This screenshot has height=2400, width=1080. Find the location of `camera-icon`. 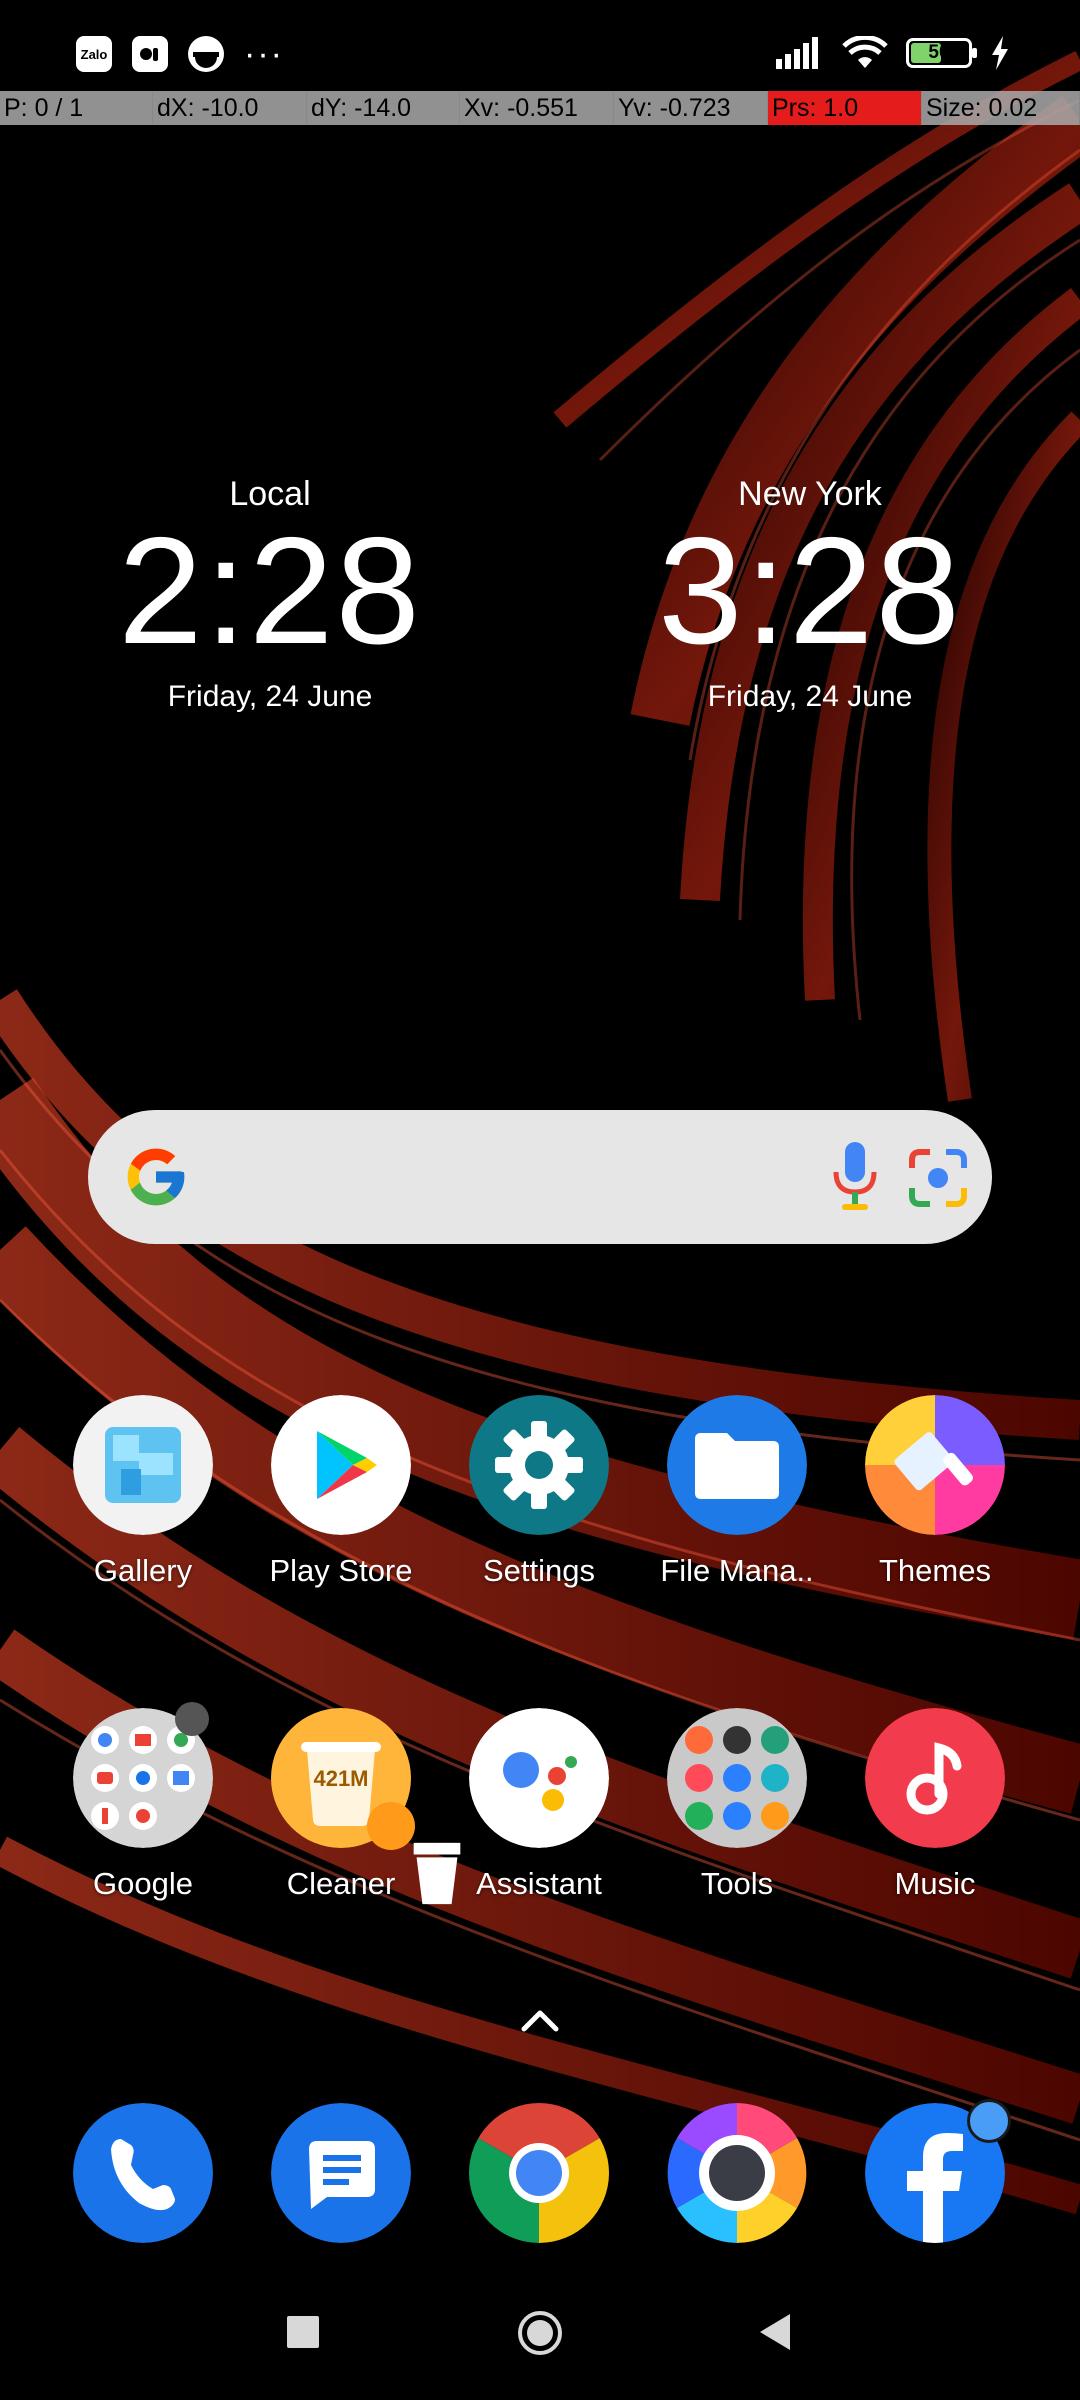

camera-icon is located at coordinates (737, 2173).